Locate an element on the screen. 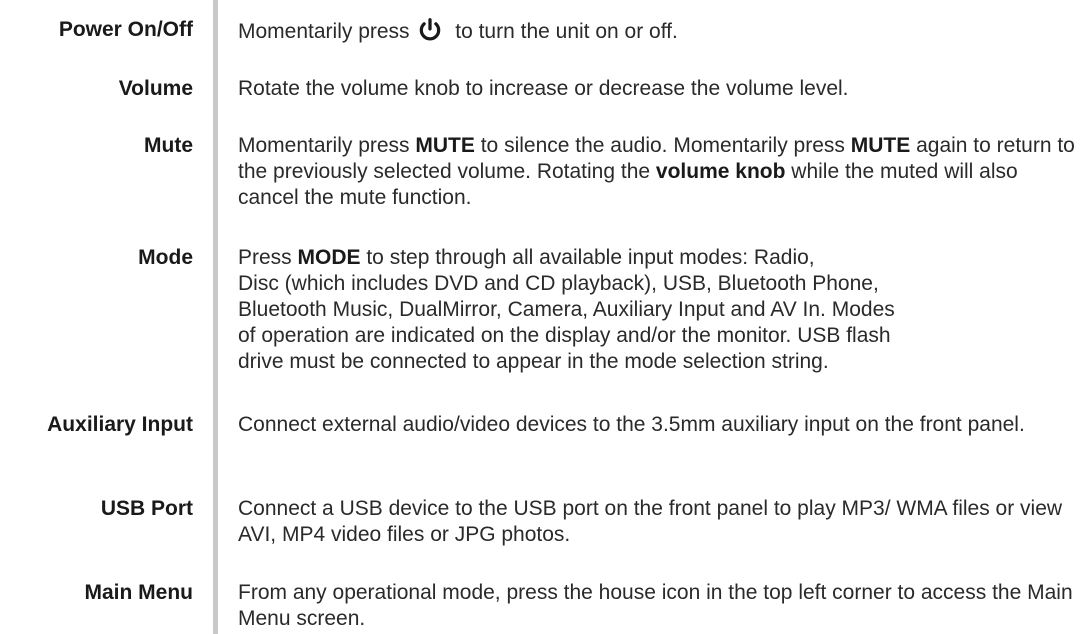 Image resolution: width=1086 pixels, height=634 pixels. power-icon is located at coordinates (430, 29).